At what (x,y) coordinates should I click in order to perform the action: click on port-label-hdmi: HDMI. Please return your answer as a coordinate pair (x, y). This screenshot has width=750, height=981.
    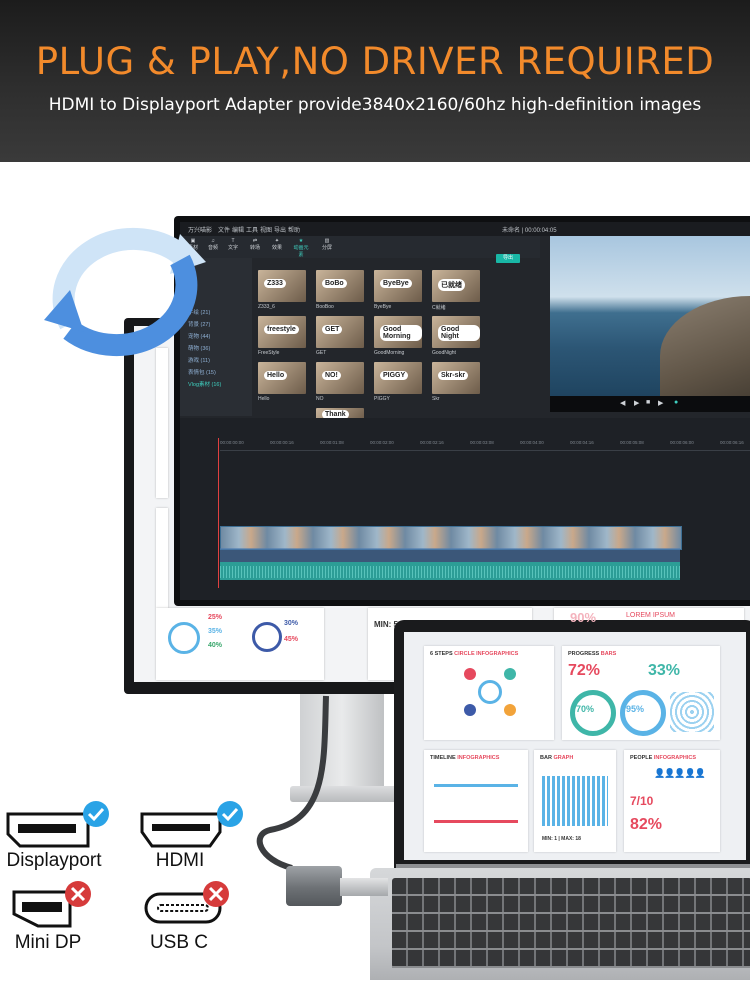
    Looking at the image, I should click on (180, 860).